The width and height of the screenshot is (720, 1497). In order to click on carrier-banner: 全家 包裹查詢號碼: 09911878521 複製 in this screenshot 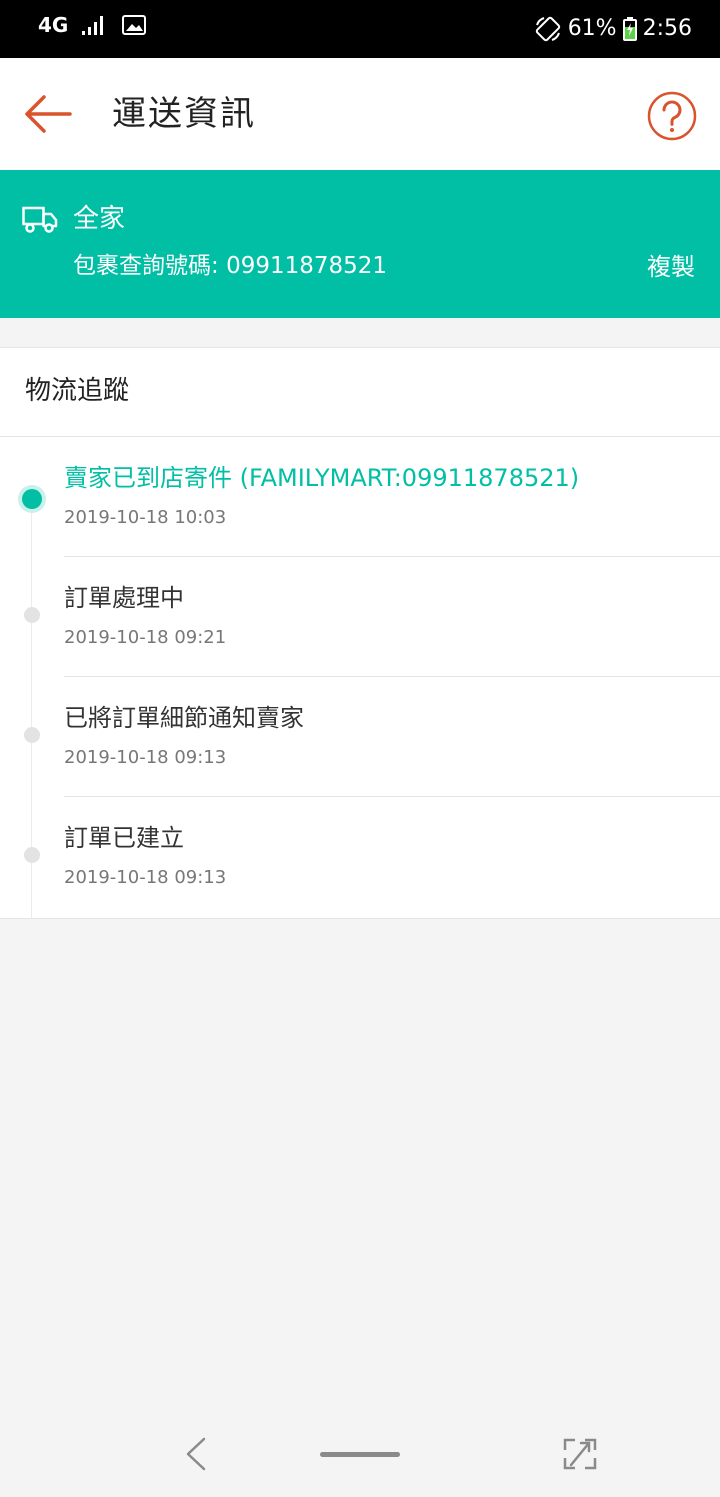, I will do `click(360, 244)`.